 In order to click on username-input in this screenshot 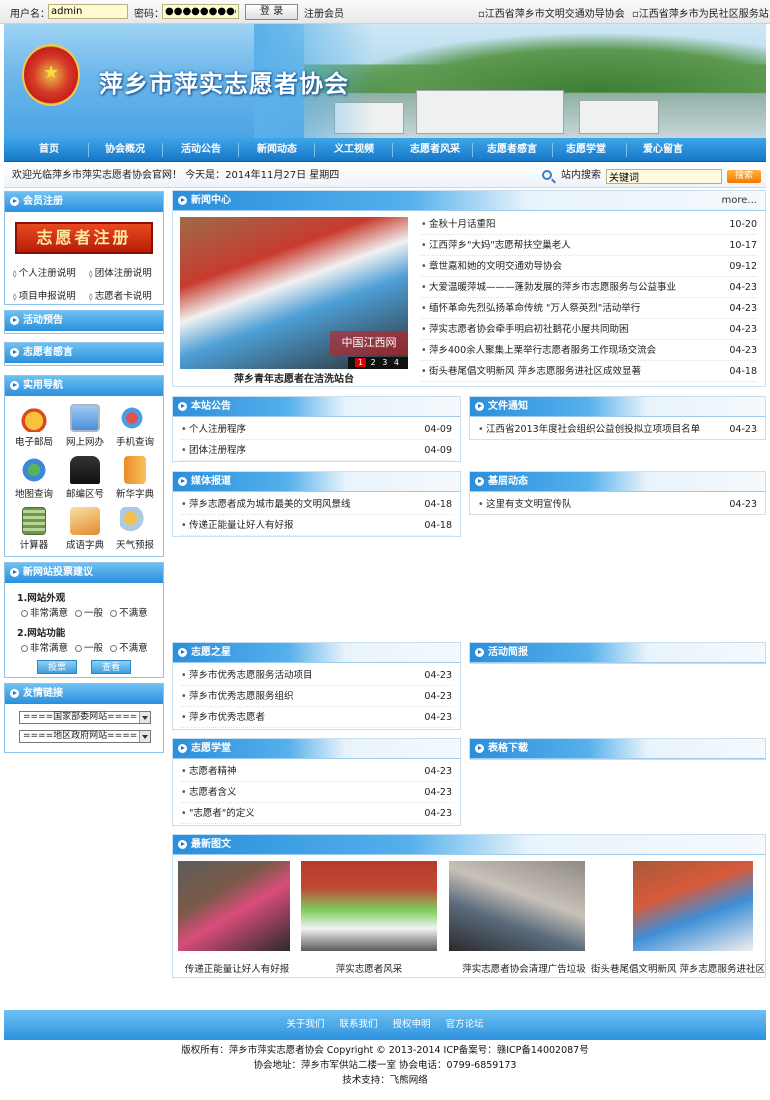, I will do `click(88, 11)`.